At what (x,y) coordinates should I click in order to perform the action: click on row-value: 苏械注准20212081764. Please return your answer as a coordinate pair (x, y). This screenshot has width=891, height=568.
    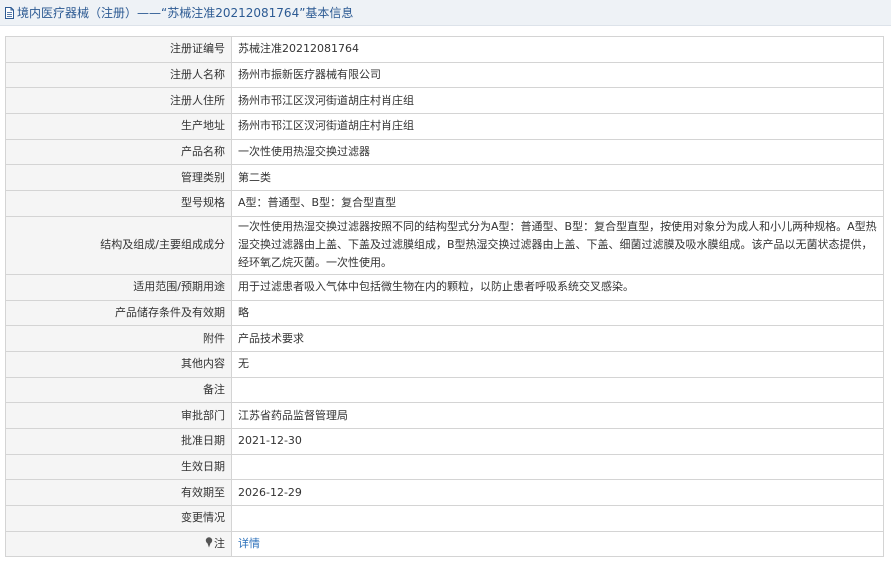
    Looking at the image, I should click on (557, 49).